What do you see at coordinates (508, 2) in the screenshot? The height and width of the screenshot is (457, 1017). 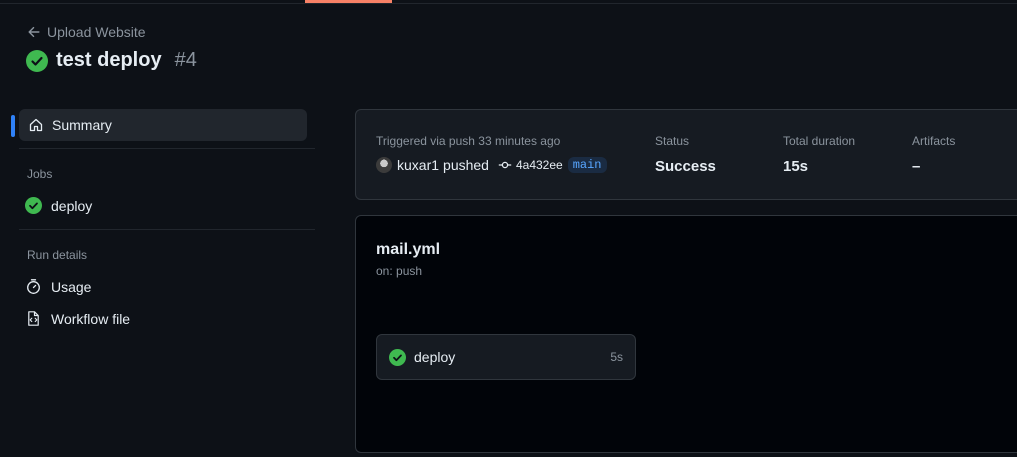 I see `top-nav-border` at bounding box center [508, 2].